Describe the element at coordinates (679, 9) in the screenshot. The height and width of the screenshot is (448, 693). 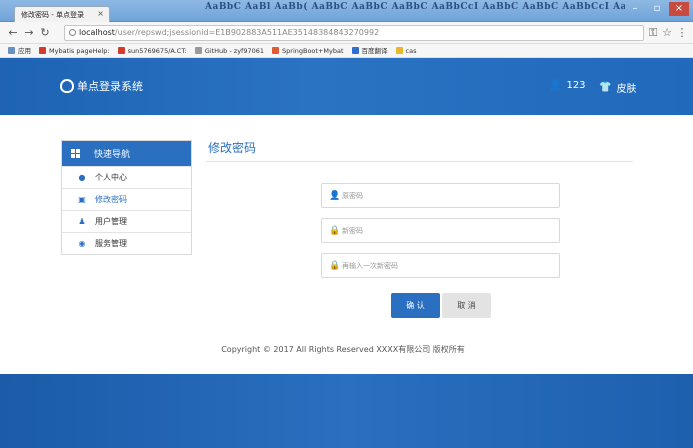
I see `window-close-icon: ×` at that location.